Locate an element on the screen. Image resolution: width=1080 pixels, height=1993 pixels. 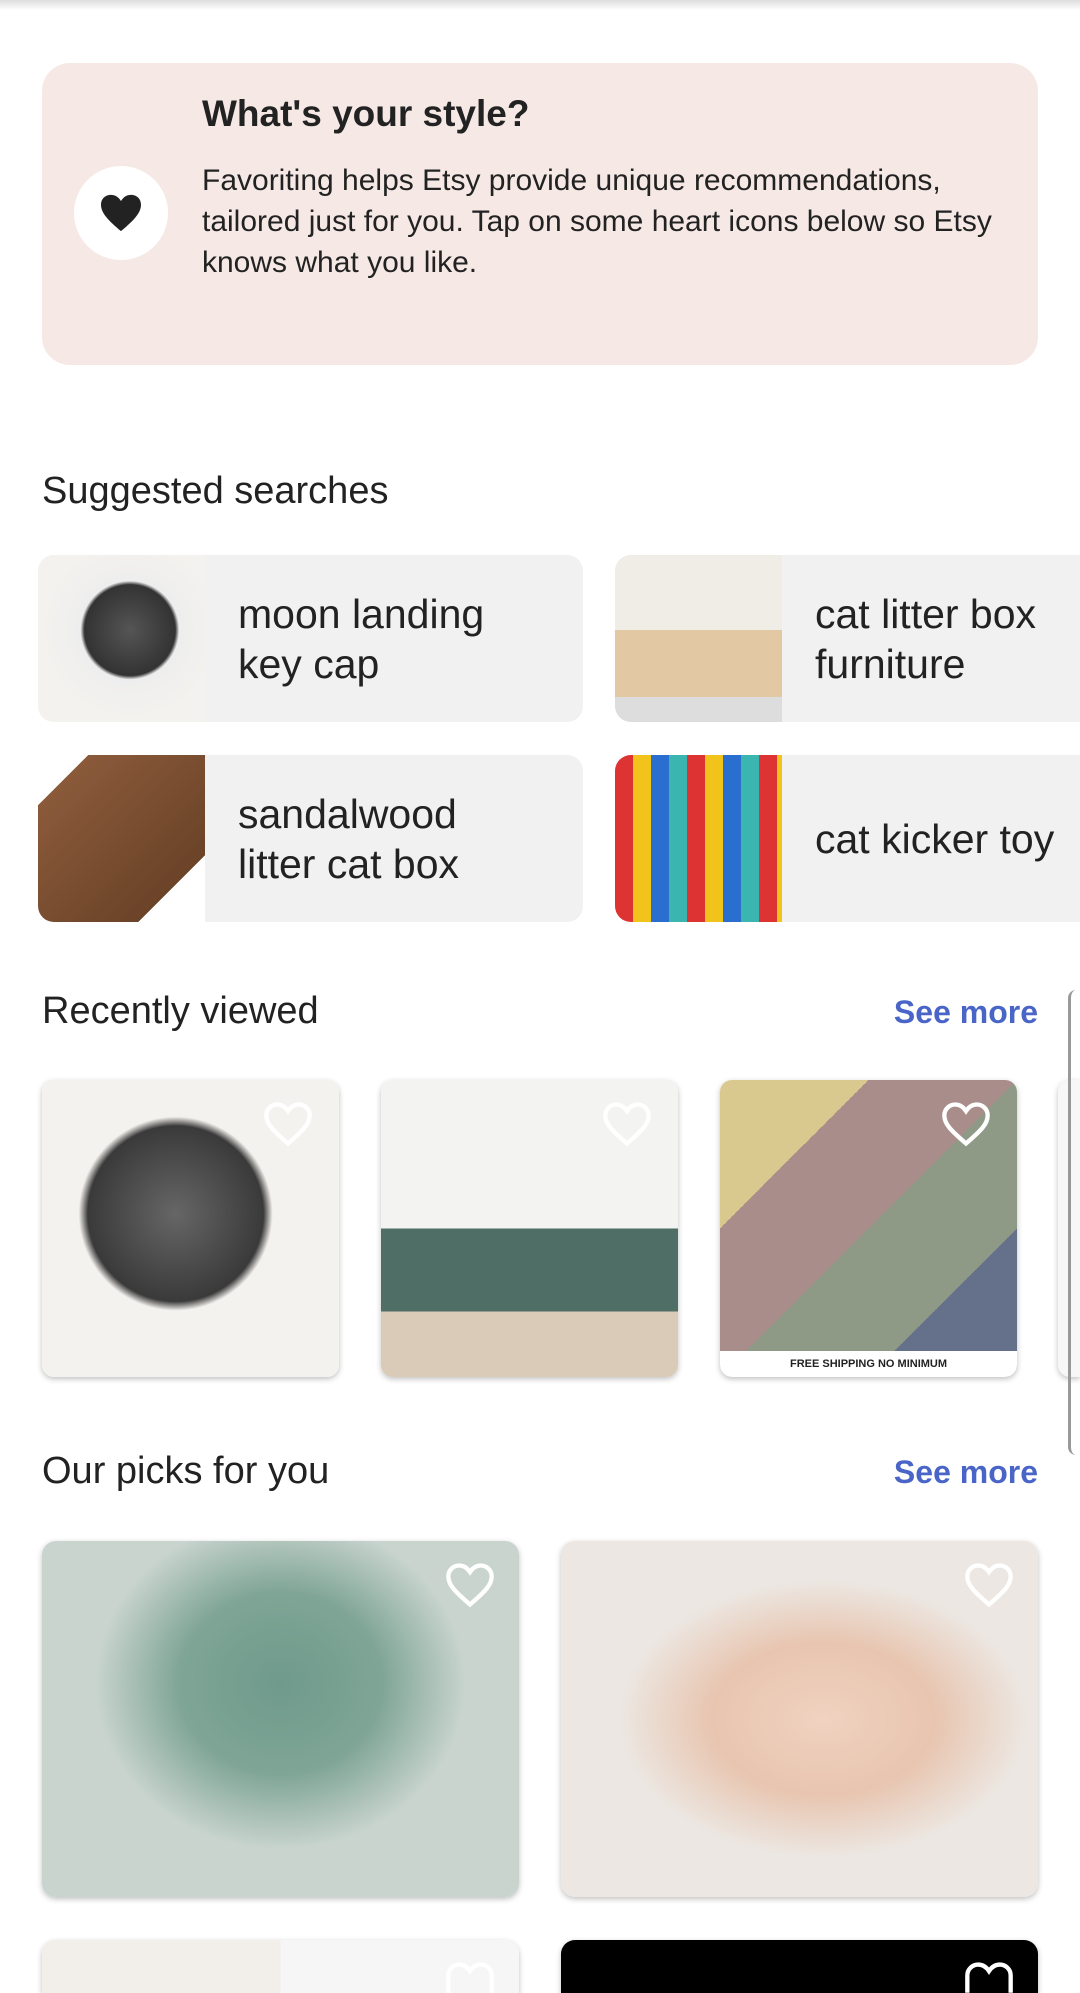
suggested-search-card: cat kicker toy is located at coordinates (847, 838).